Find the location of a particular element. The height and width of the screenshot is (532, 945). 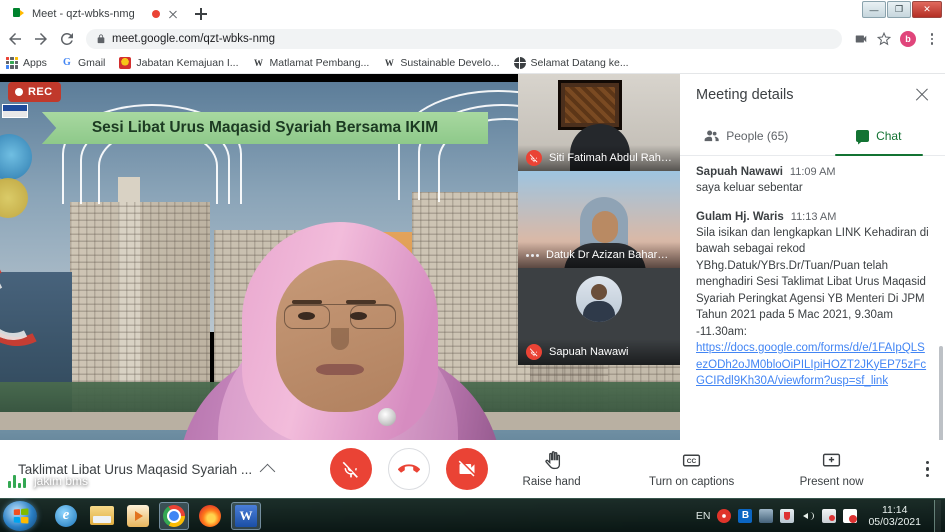

overlay-flag-graphic is located at coordinates (15, 111).